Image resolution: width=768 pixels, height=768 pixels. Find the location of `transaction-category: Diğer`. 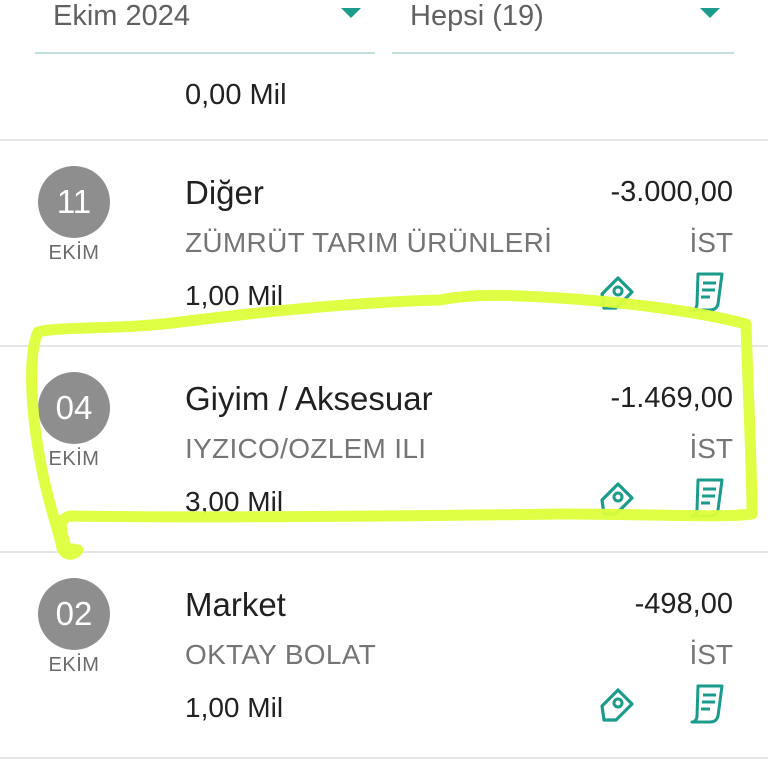

transaction-category: Diğer is located at coordinates (224, 192).